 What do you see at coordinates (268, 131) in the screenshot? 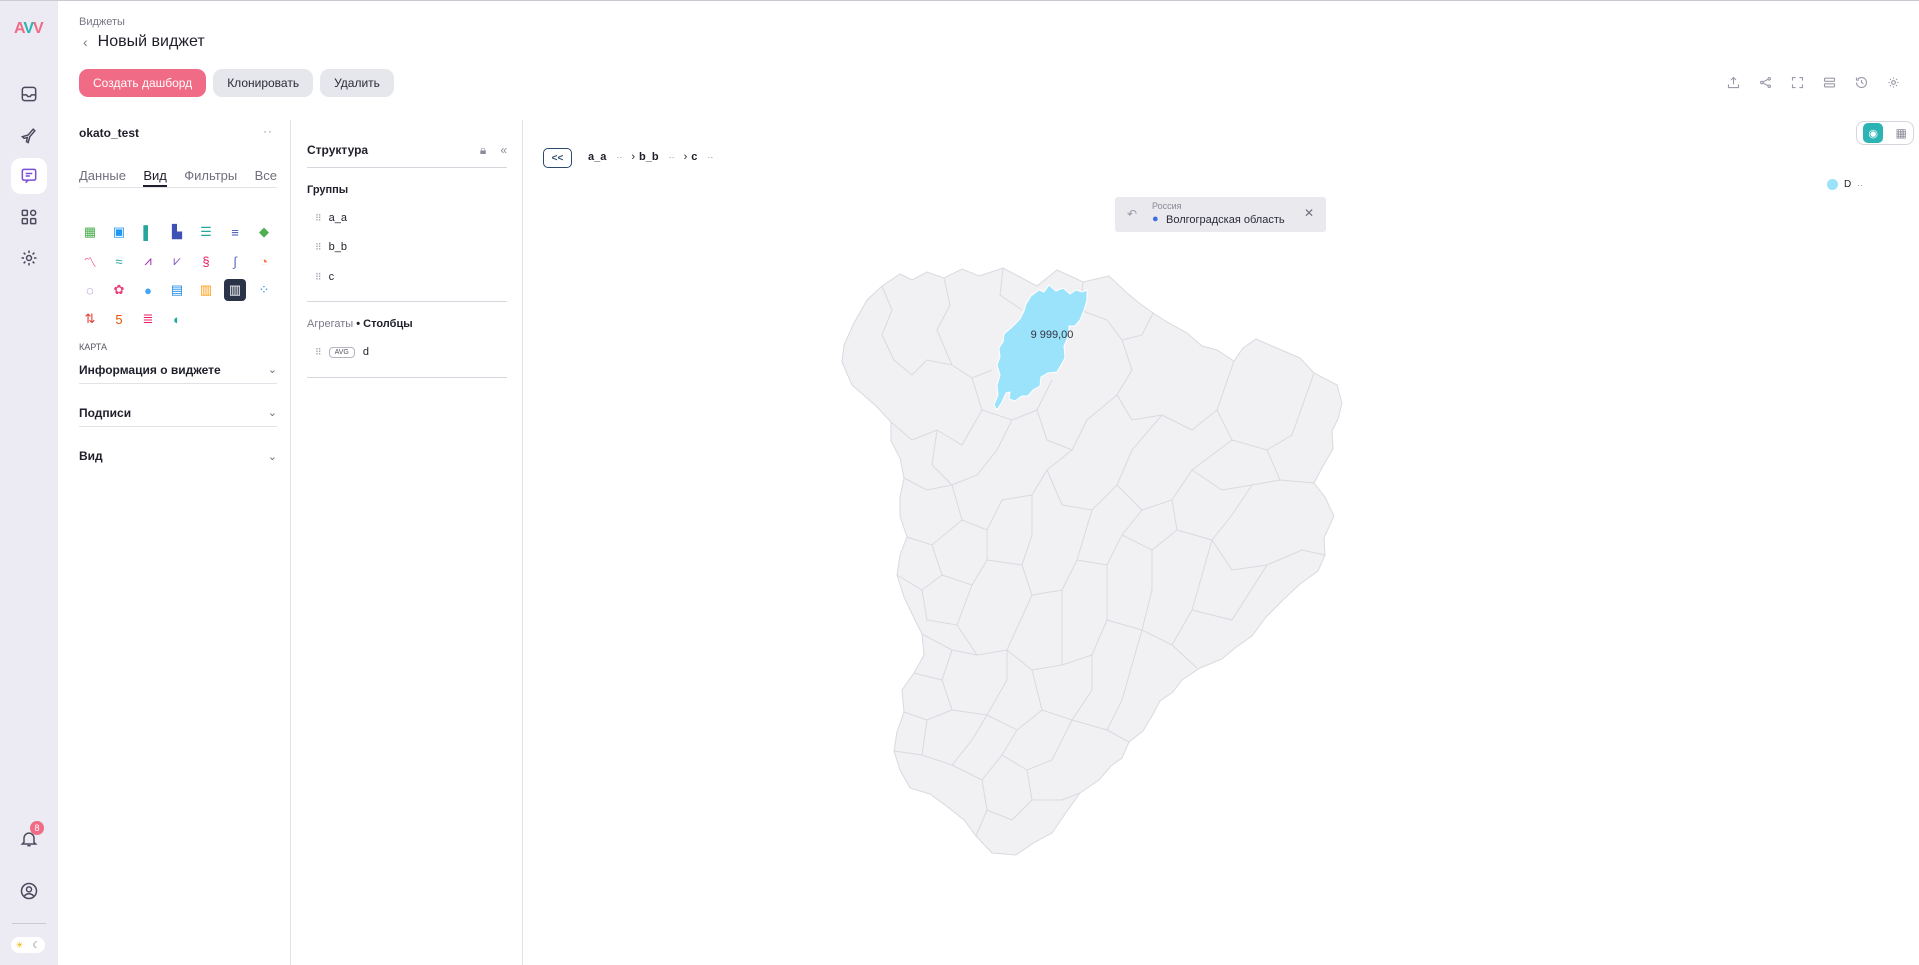
I see `dataset-menu-icon: ··` at bounding box center [268, 131].